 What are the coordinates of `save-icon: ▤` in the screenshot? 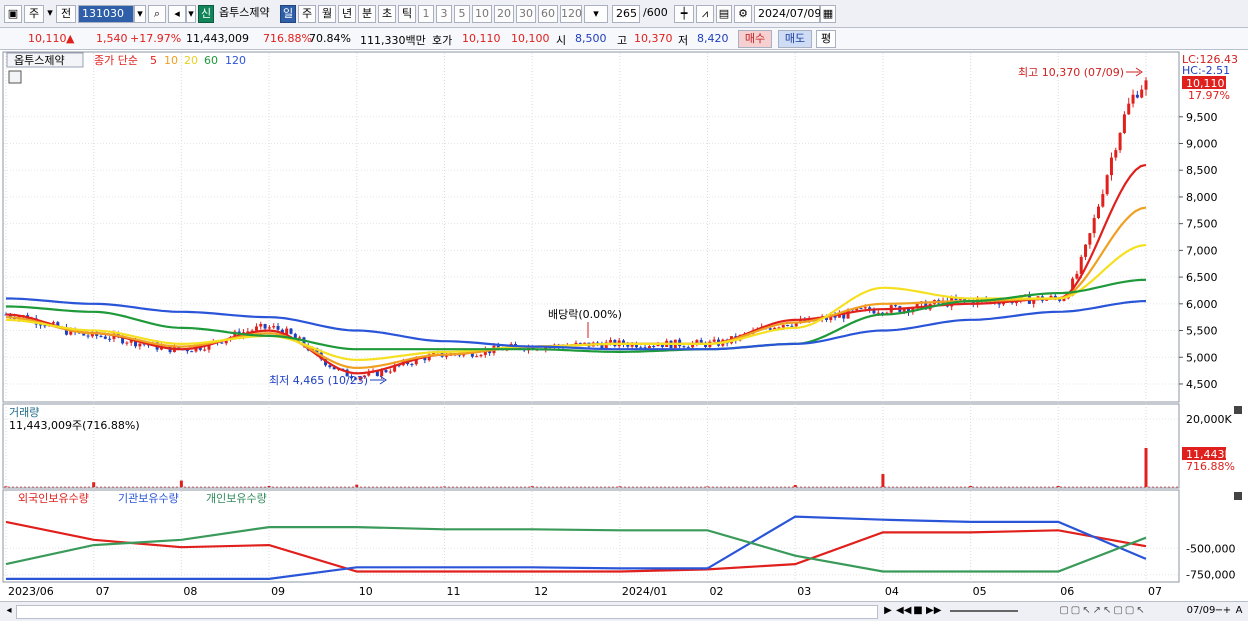 It's located at (724, 14).